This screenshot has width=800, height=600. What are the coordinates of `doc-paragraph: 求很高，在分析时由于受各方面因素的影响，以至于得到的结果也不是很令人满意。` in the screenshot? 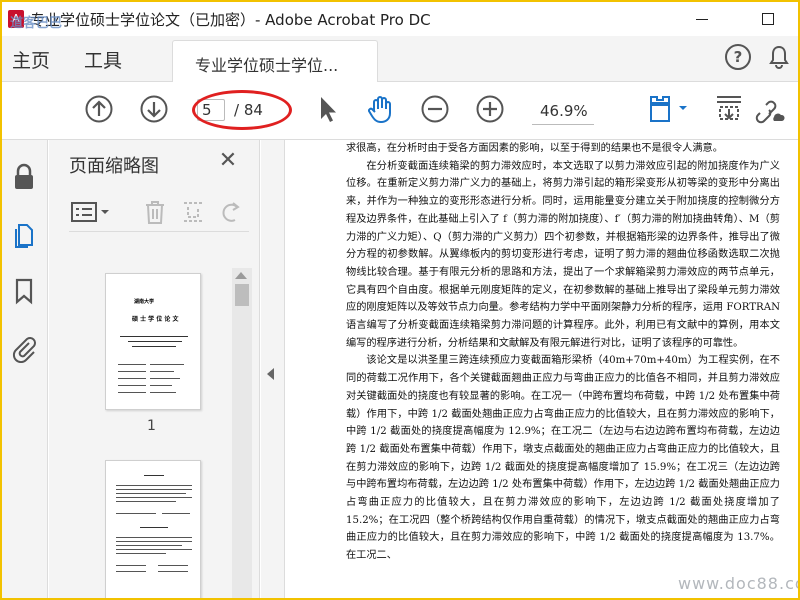 It's located at (534, 148).